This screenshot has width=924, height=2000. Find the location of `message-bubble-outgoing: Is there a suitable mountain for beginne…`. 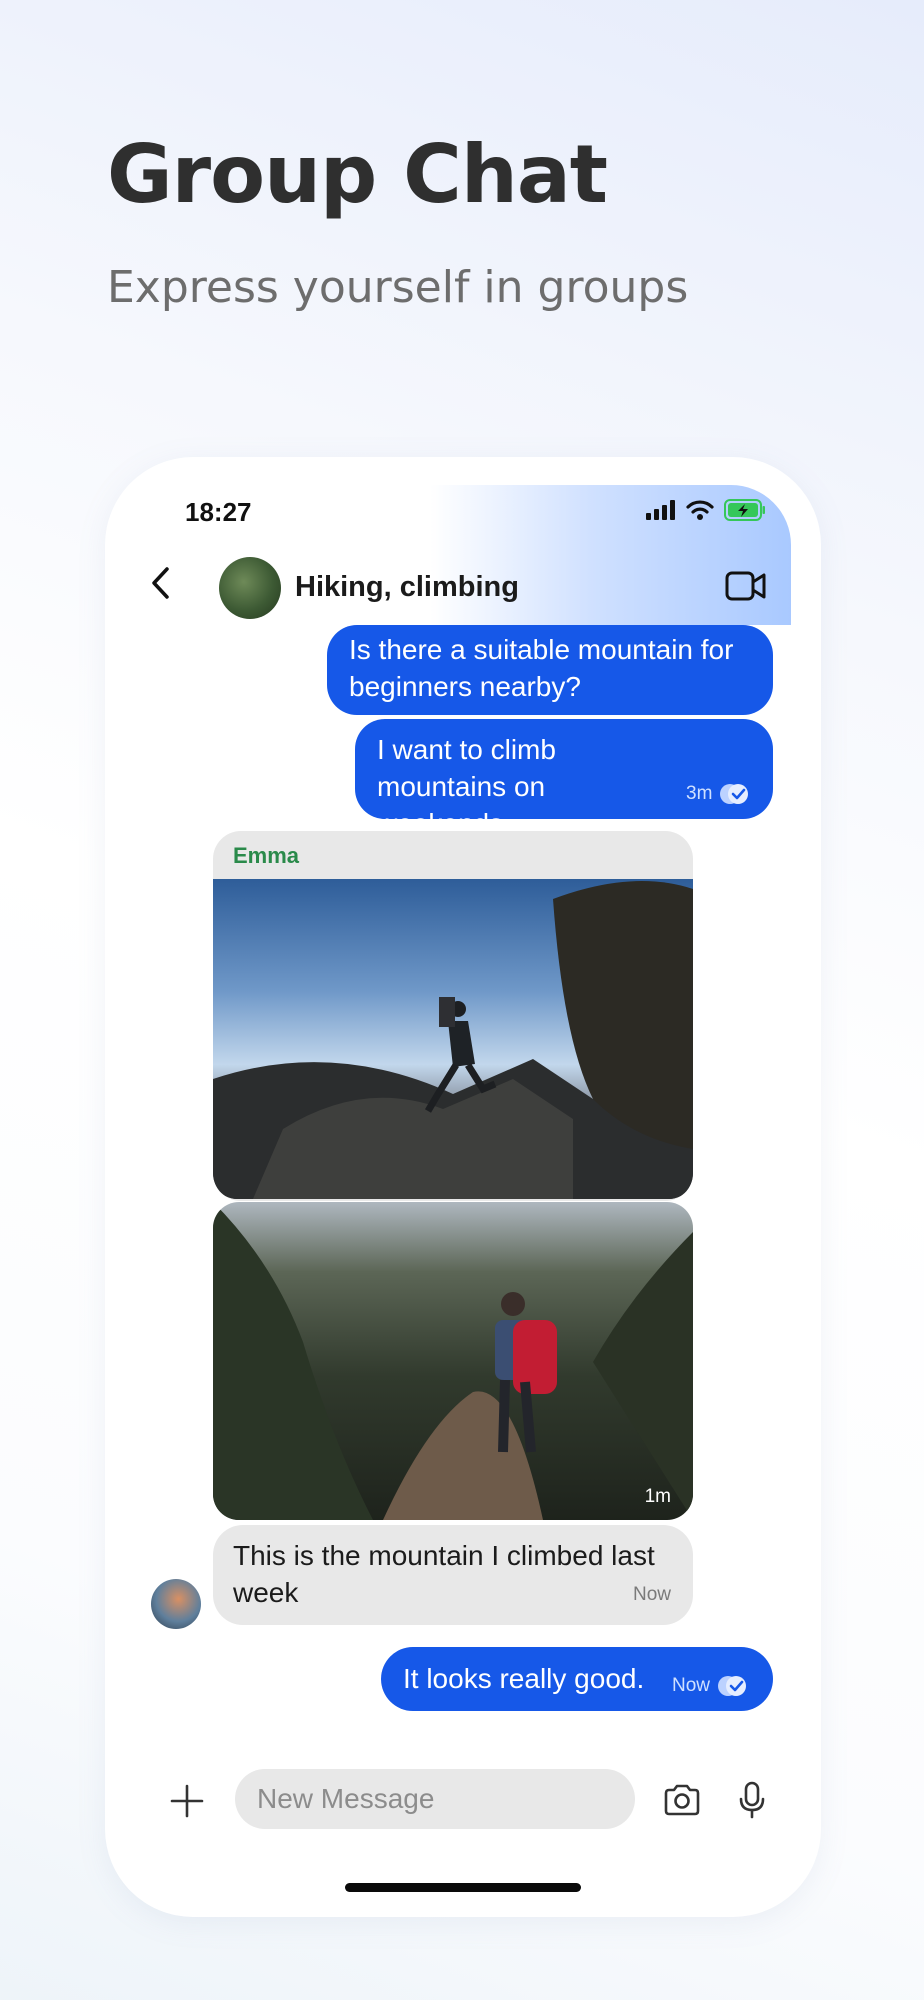

message-bubble-outgoing: Is there a suitable mountain for beginne… is located at coordinates (550, 670).